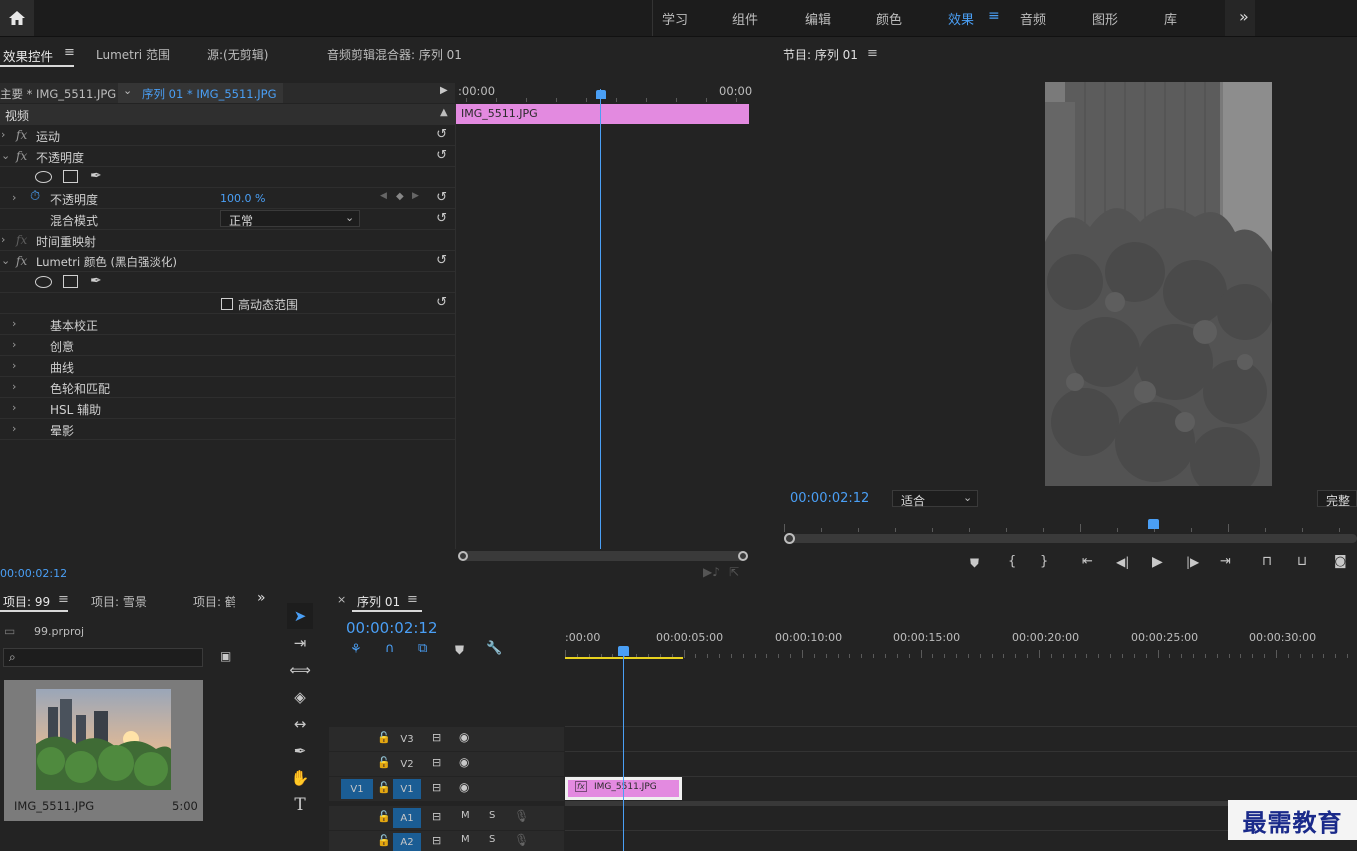 The height and width of the screenshot is (851, 1357). What do you see at coordinates (1267, 561) in the screenshot?
I see `lift-icon: ⊓` at bounding box center [1267, 561].